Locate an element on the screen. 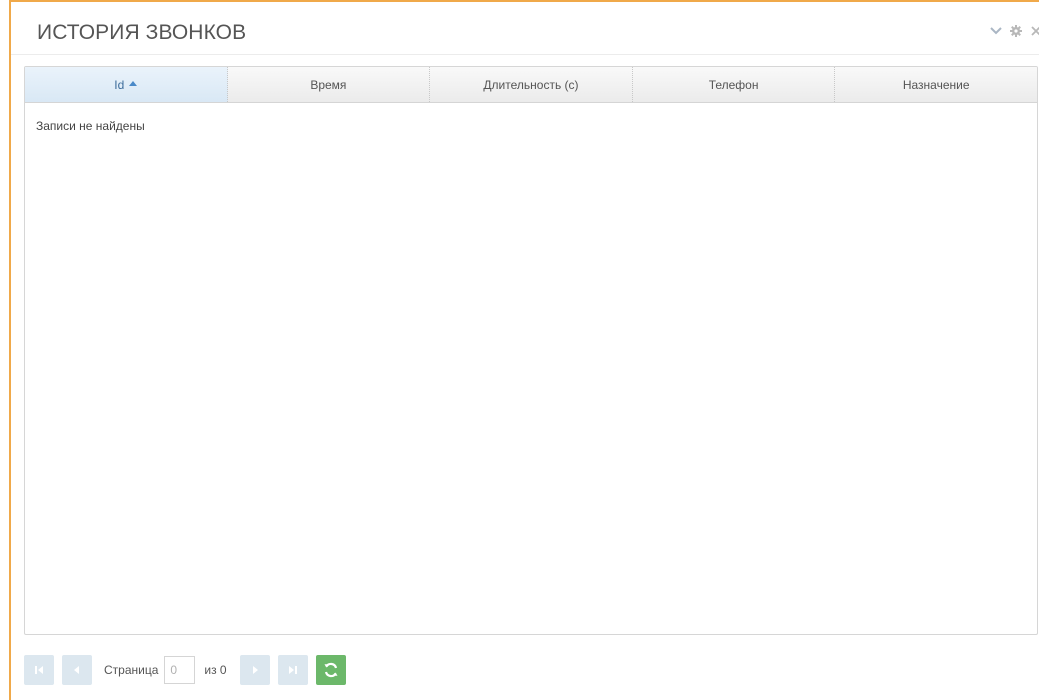  column-header-duration: Длительность (с) is located at coordinates (531, 84).